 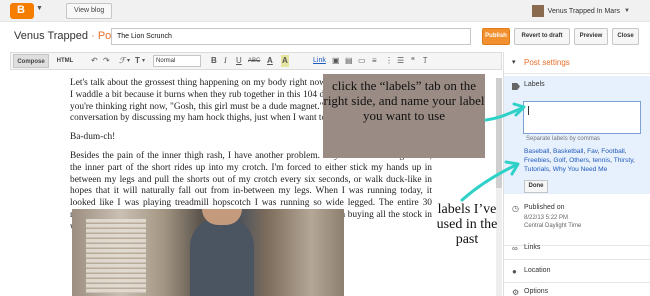 I want to click on arrow-to-used-labels, so click(x=489, y=182).